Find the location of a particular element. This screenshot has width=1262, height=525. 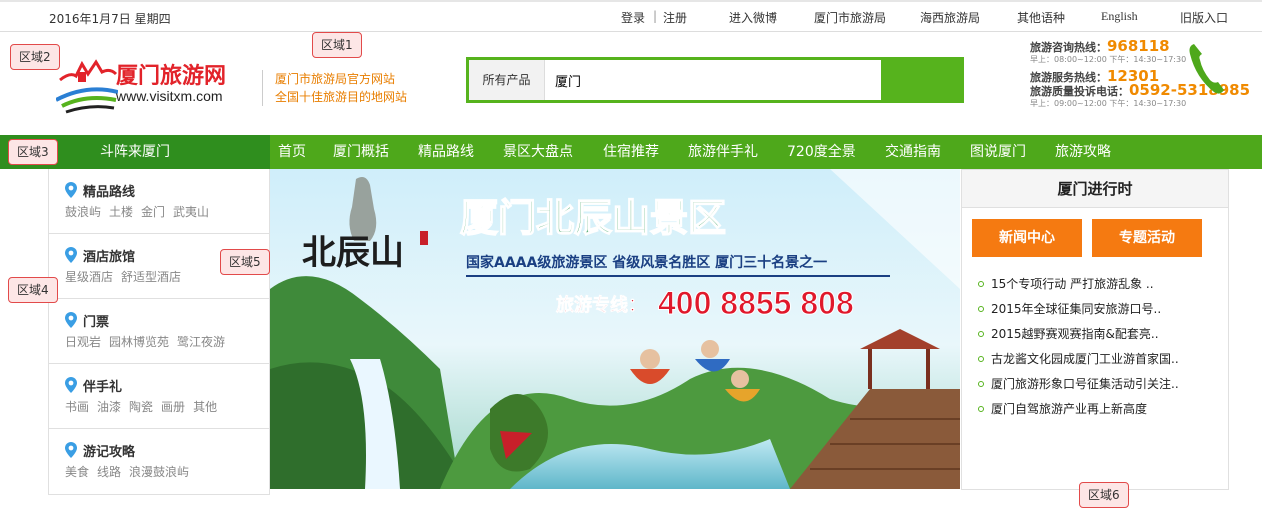

region-label-6: 区域6 is located at coordinates (1104, 495).